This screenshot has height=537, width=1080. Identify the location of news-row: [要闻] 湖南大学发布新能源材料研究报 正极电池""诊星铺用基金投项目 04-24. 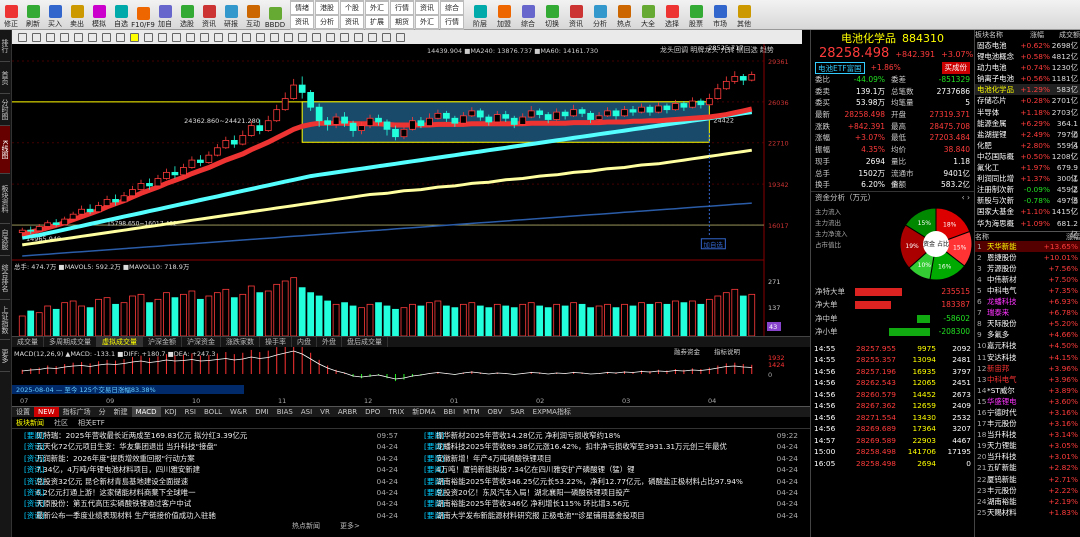
(607, 515).